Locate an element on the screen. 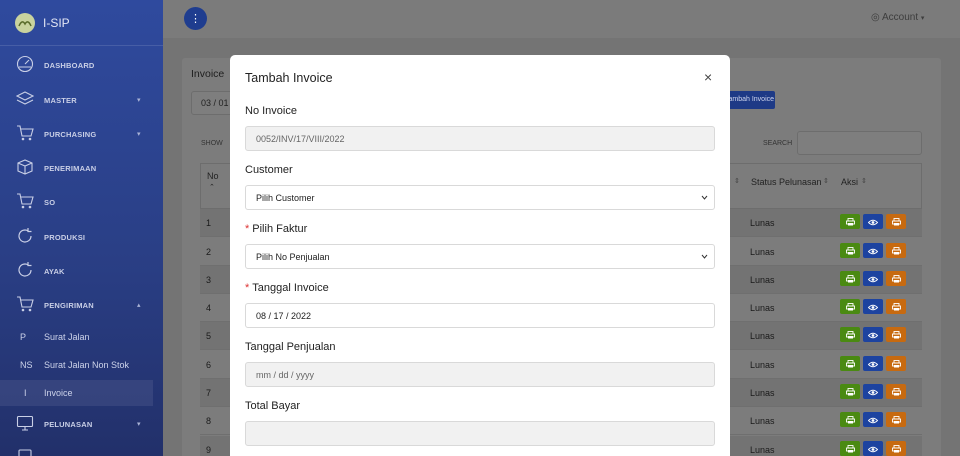  sidebar-item-label: PRODUKSI is located at coordinates (65, 237).